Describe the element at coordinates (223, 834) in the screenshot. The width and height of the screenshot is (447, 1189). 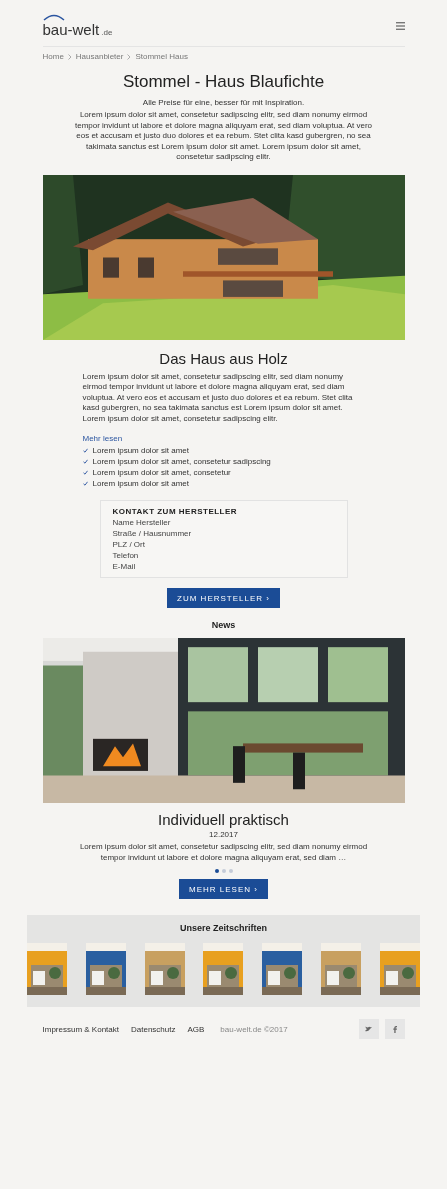
I see `news-date: 12.2017` at that location.